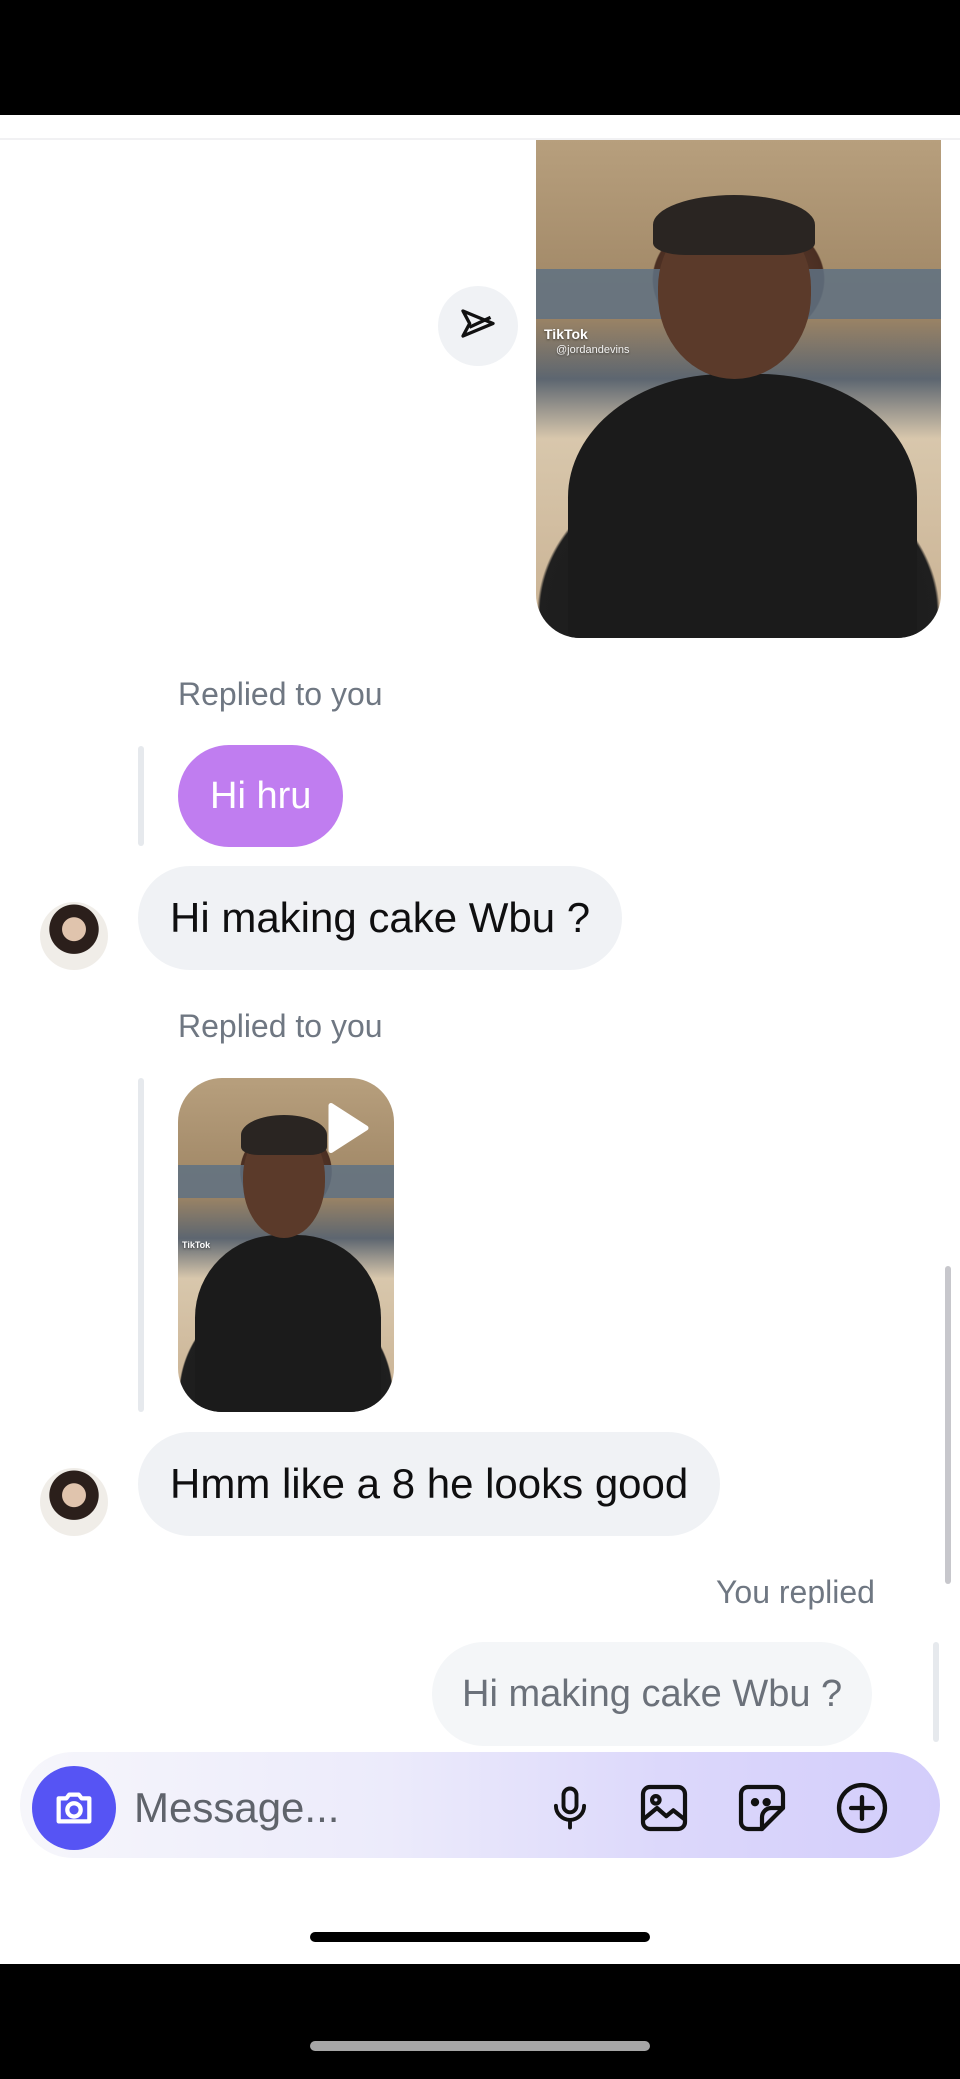  I want to click on message-text: Hmm like a 8 he looks good, so click(429, 1483).